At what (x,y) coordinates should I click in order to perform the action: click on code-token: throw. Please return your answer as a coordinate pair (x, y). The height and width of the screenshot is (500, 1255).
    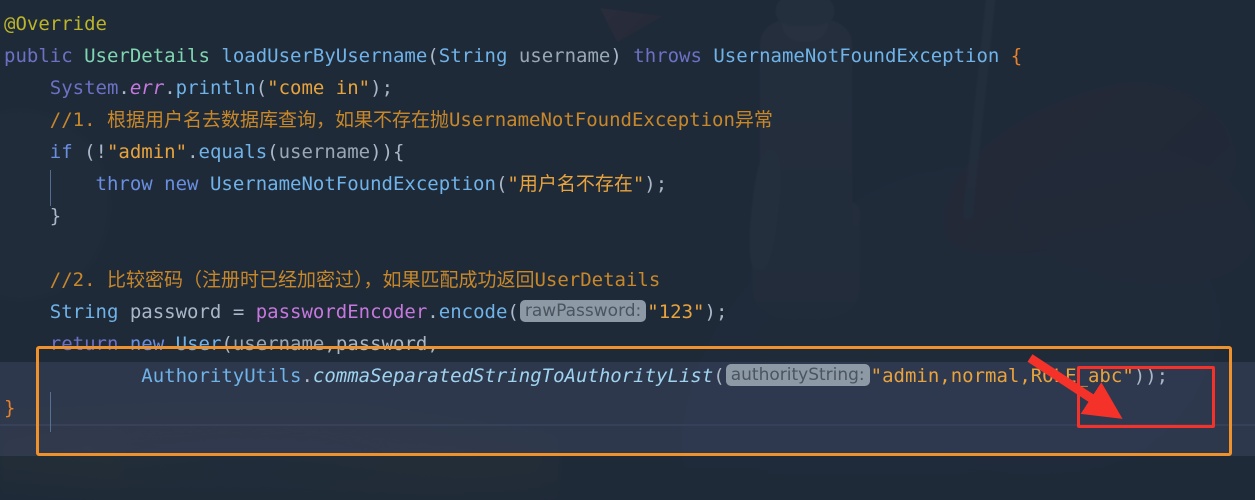
    Looking at the image, I should click on (124, 184).